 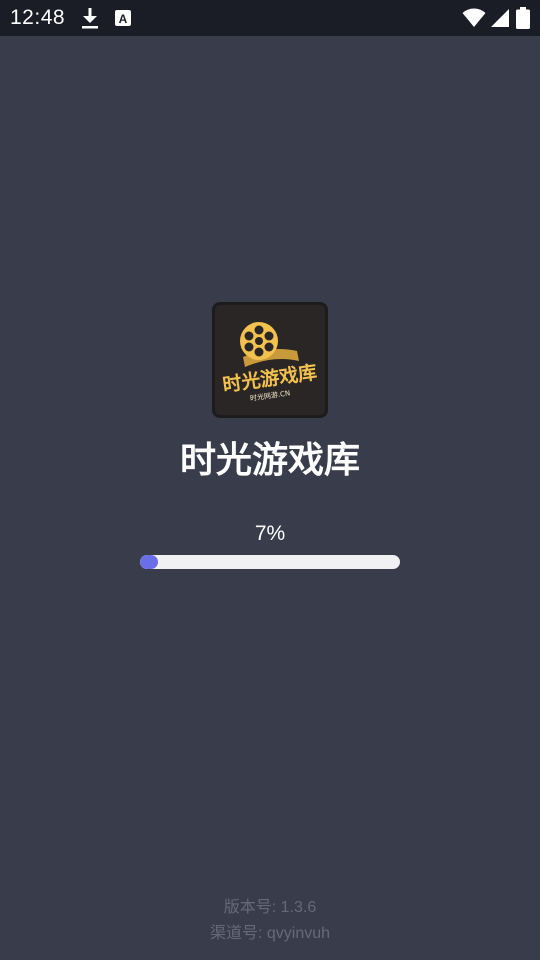 What do you see at coordinates (270, 533) in the screenshot?
I see `progress-percentage: 7%` at bounding box center [270, 533].